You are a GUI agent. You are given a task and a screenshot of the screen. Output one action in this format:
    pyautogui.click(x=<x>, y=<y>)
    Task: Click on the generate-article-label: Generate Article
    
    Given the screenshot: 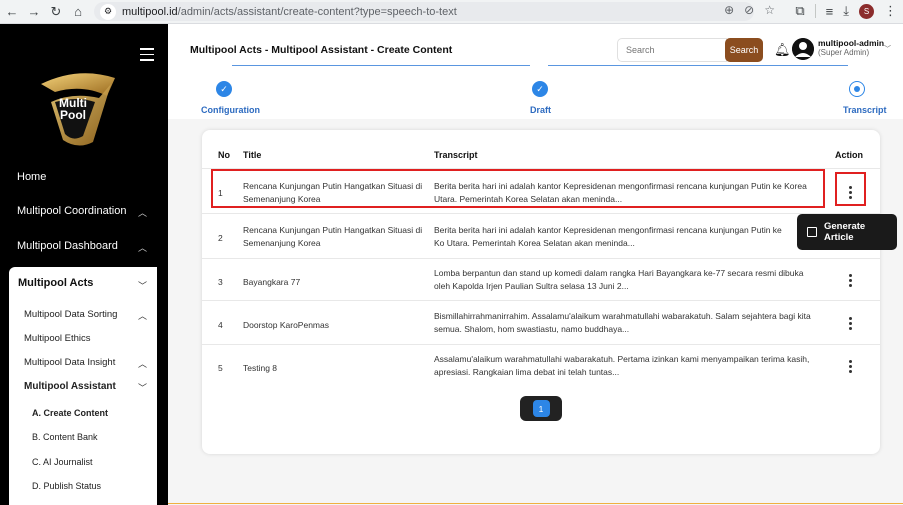 What is the action you would take?
    pyautogui.click(x=845, y=232)
    